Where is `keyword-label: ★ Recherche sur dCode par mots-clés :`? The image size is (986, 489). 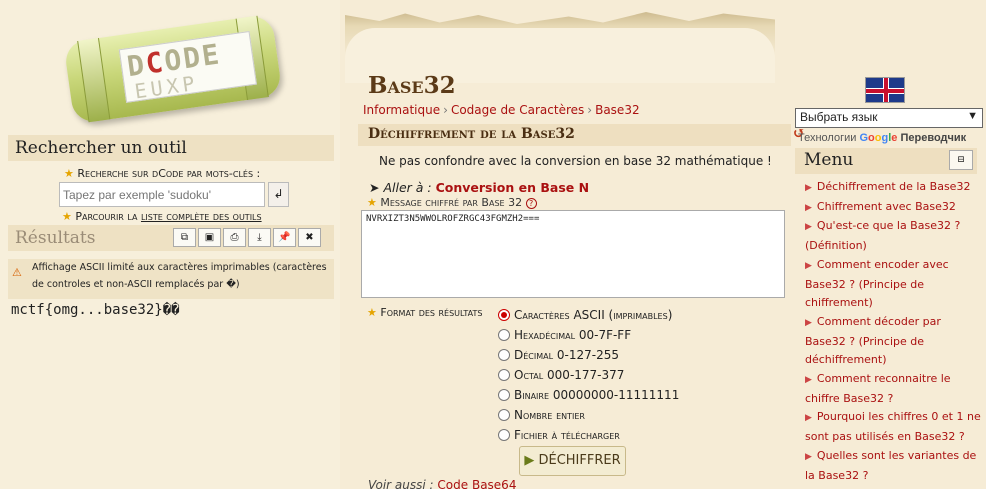 keyword-label: ★ Recherche sur dCode par mots-clés : is located at coordinates (162, 173).